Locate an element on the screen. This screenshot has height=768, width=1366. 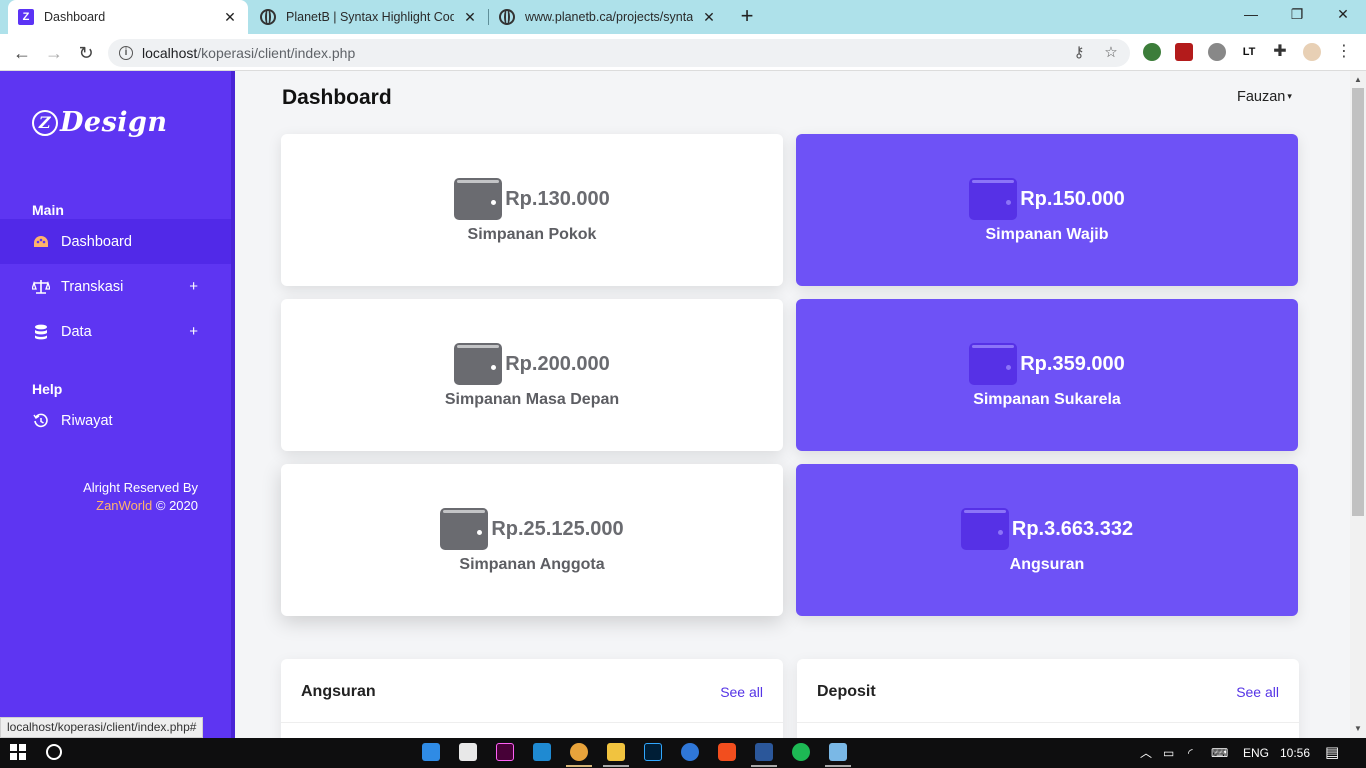
tab-planetb: PlanetB | Syntax Highlight Code i ✕ is located at coordinates (369, 17).